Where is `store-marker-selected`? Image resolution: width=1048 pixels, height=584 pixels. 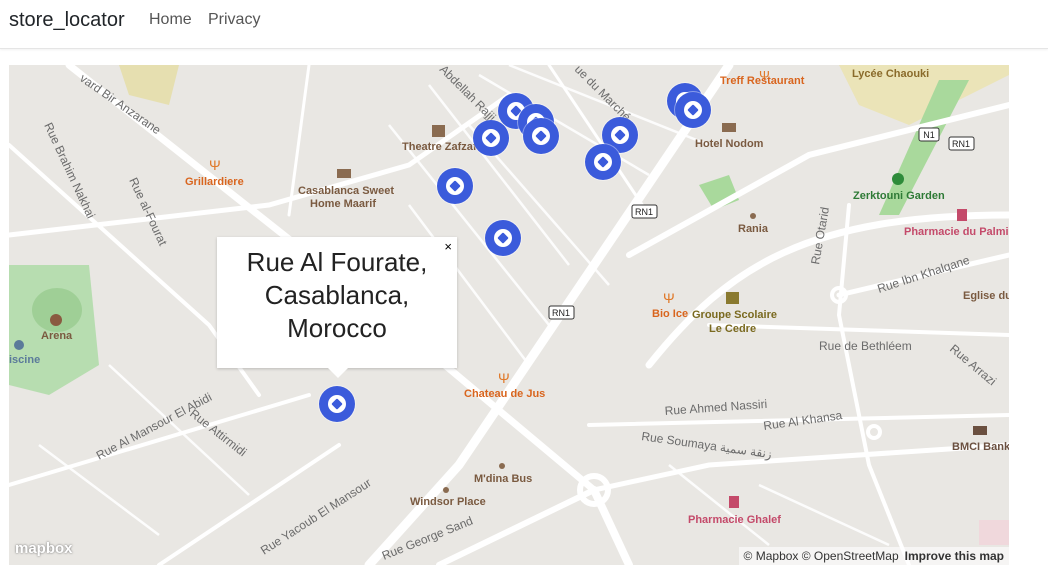
store-marker-selected is located at coordinates (337, 404).